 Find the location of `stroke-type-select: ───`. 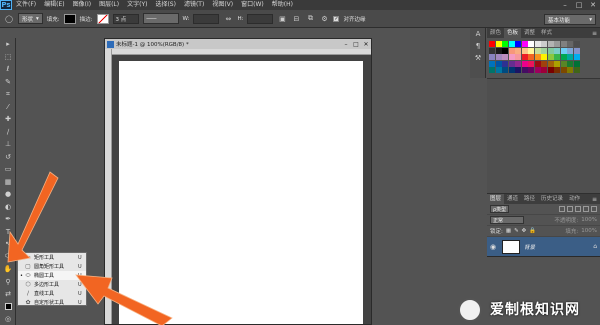

stroke-type-select: ─── is located at coordinates (160, 18).